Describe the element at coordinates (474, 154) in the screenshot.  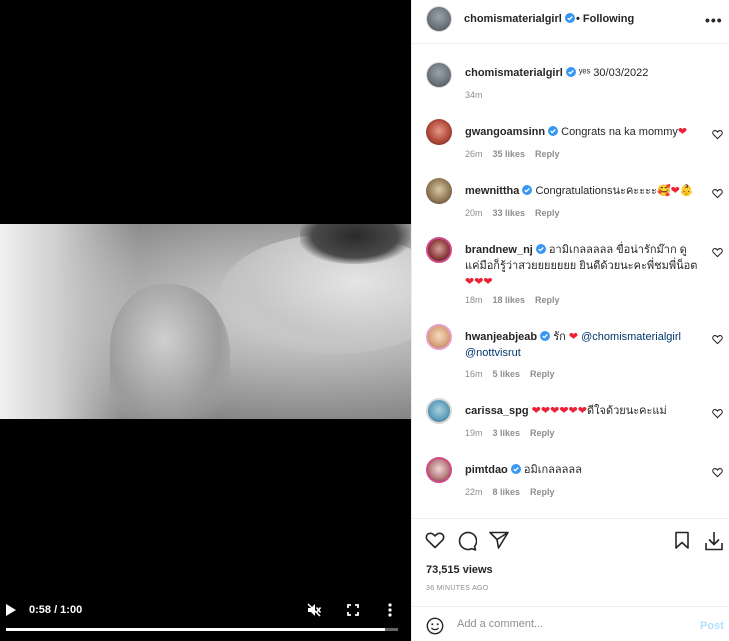
I see `comment-time: 26m` at that location.